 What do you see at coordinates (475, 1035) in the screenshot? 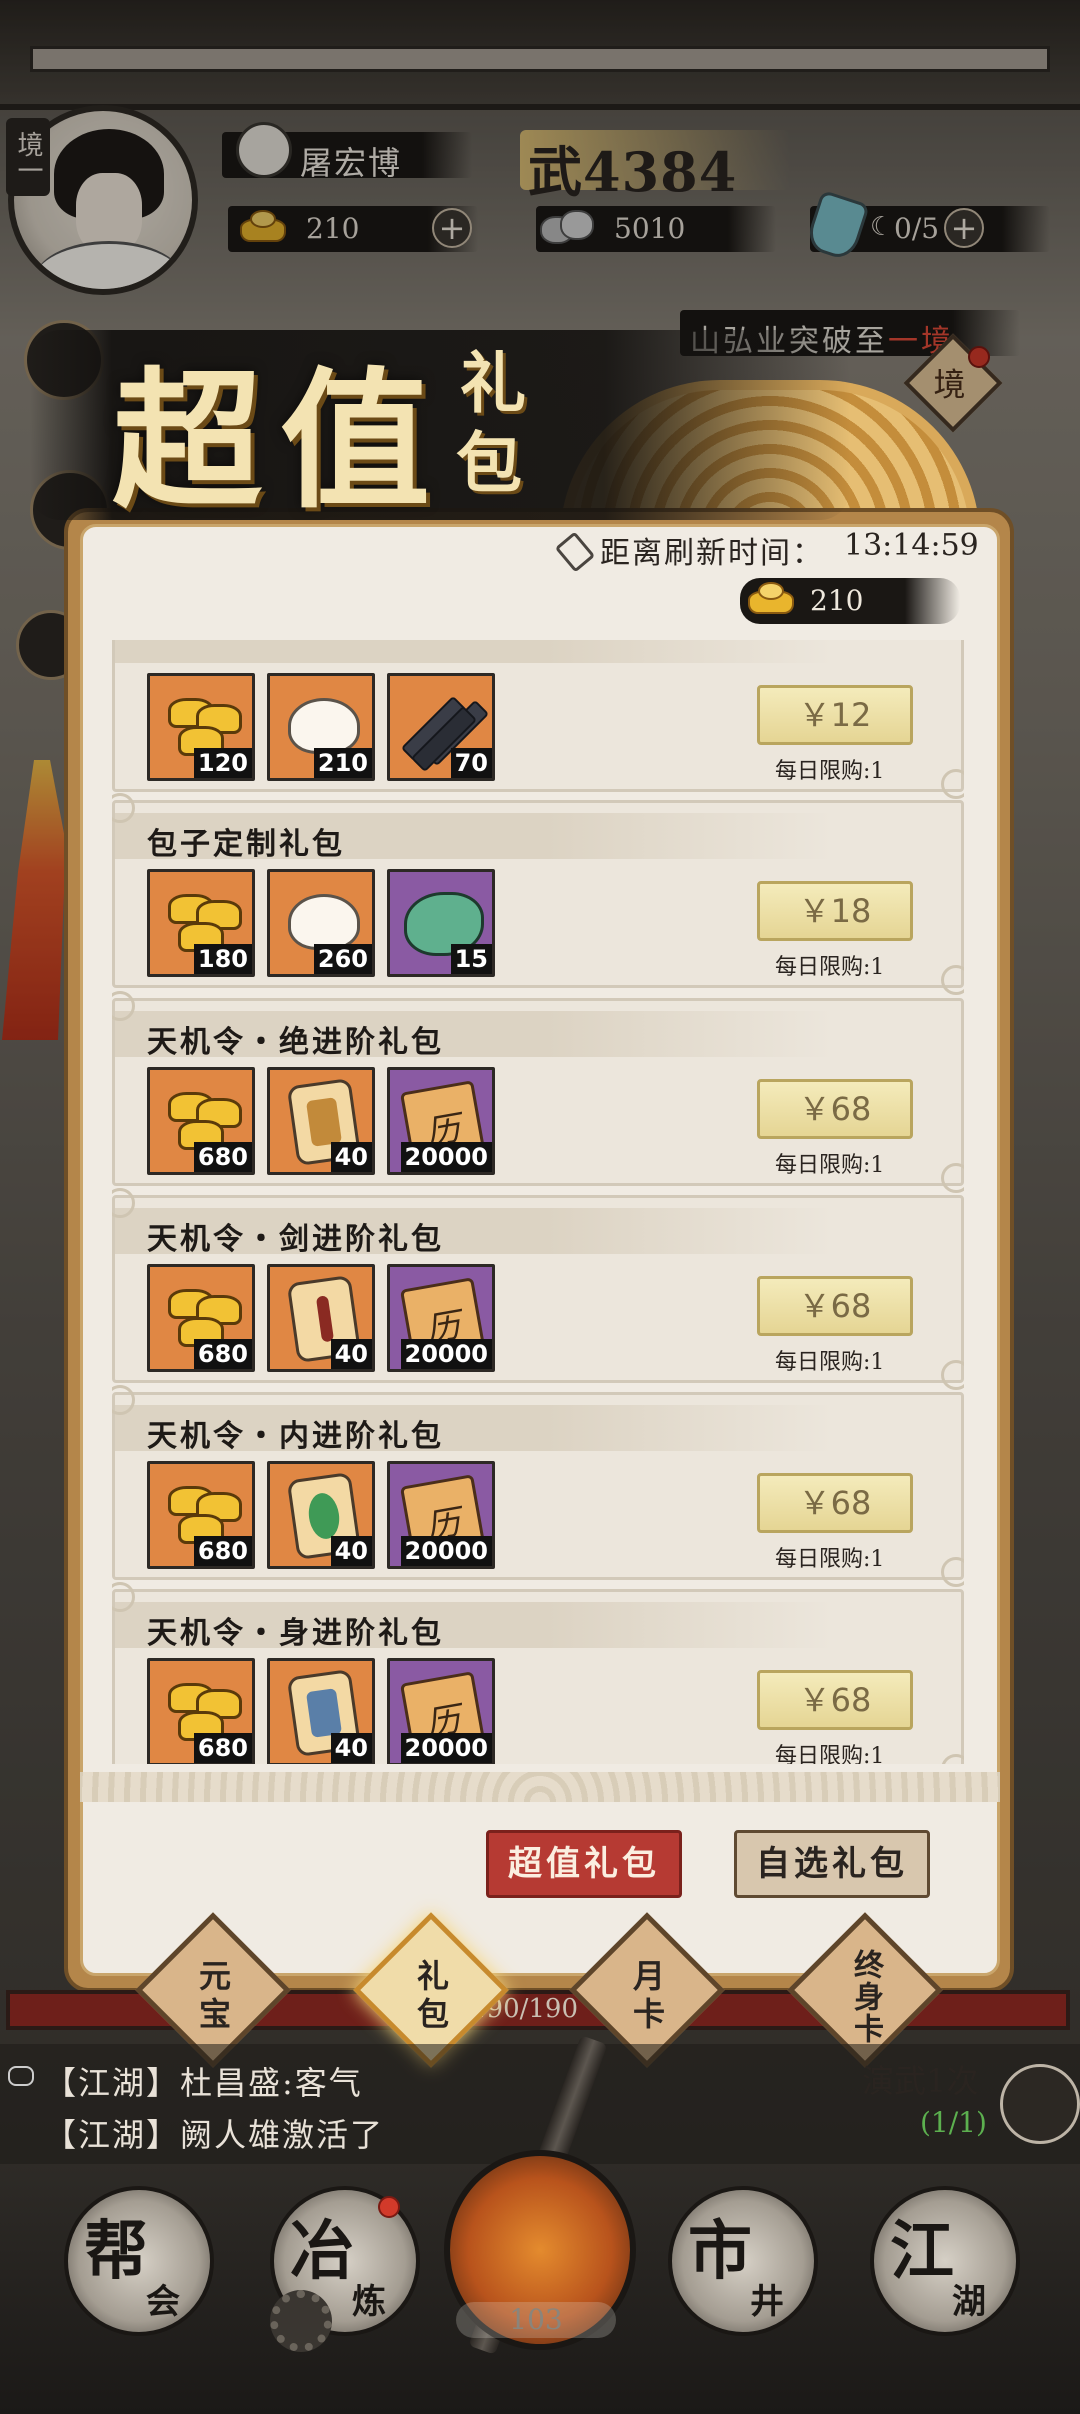
I see `pack-title-bg: 天机令・绝进阶礼包` at bounding box center [475, 1035].